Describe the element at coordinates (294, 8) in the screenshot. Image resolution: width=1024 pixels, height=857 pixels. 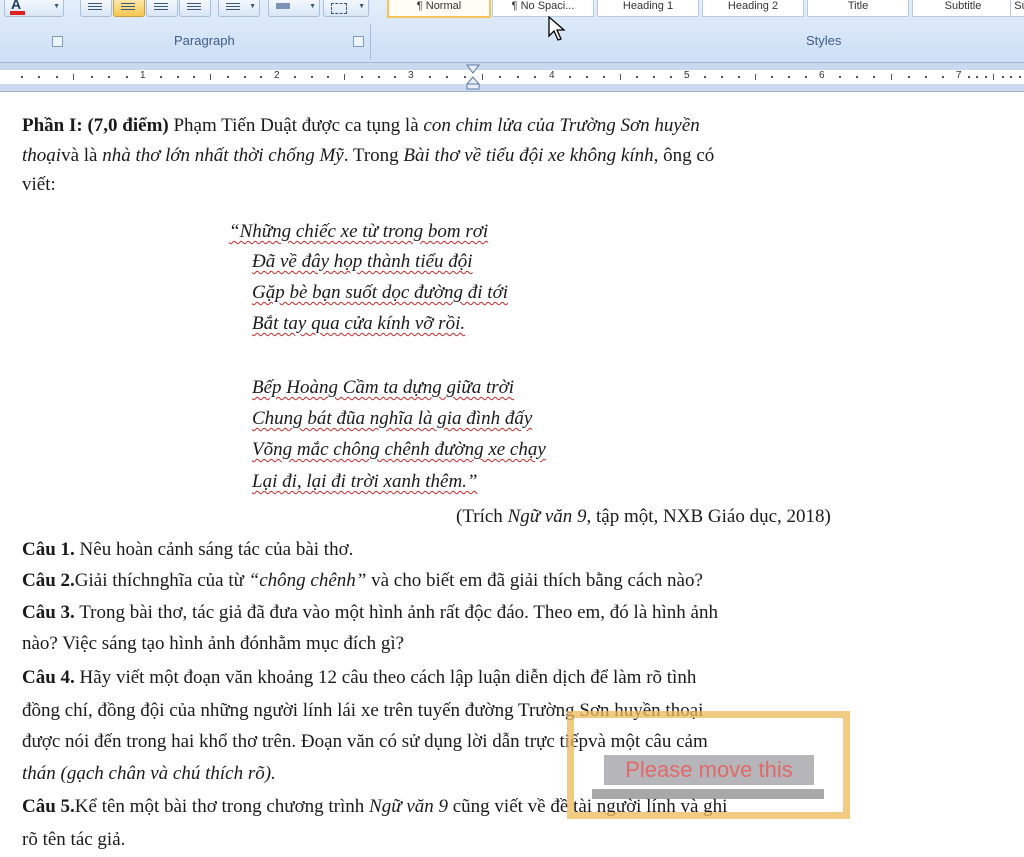
I see `shading-button: ▼` at that location.